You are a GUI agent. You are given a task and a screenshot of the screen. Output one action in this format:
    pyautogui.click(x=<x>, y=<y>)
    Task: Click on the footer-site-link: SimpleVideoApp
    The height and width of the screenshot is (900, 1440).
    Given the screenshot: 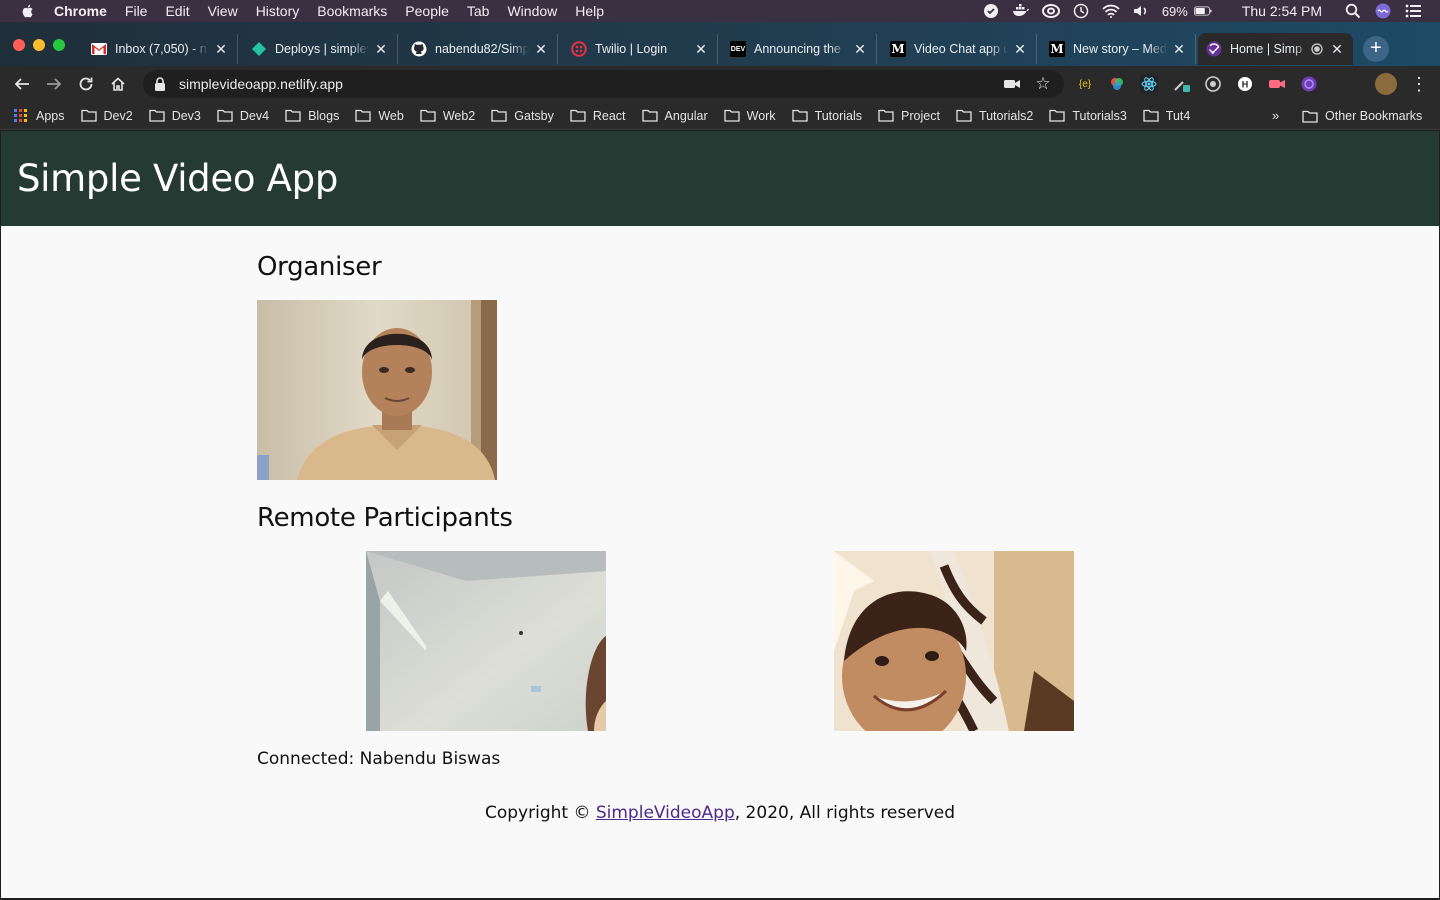 What is the action you would take?
    pyautogui.click(x=665, y=813)
    